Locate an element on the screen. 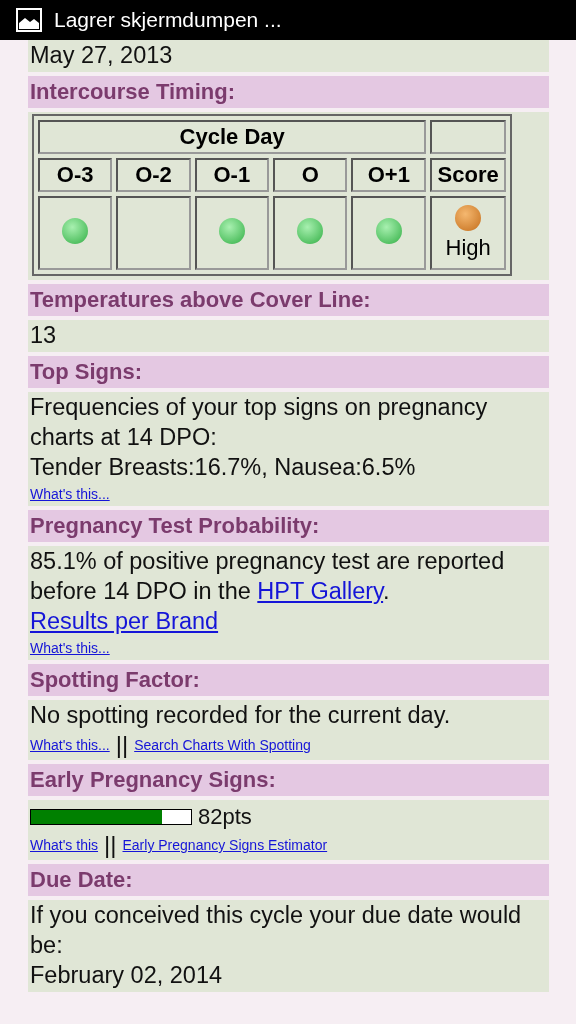 This screenshot has height=1024, width=576. column-header: O-2 is located at coordinates (153, 175).